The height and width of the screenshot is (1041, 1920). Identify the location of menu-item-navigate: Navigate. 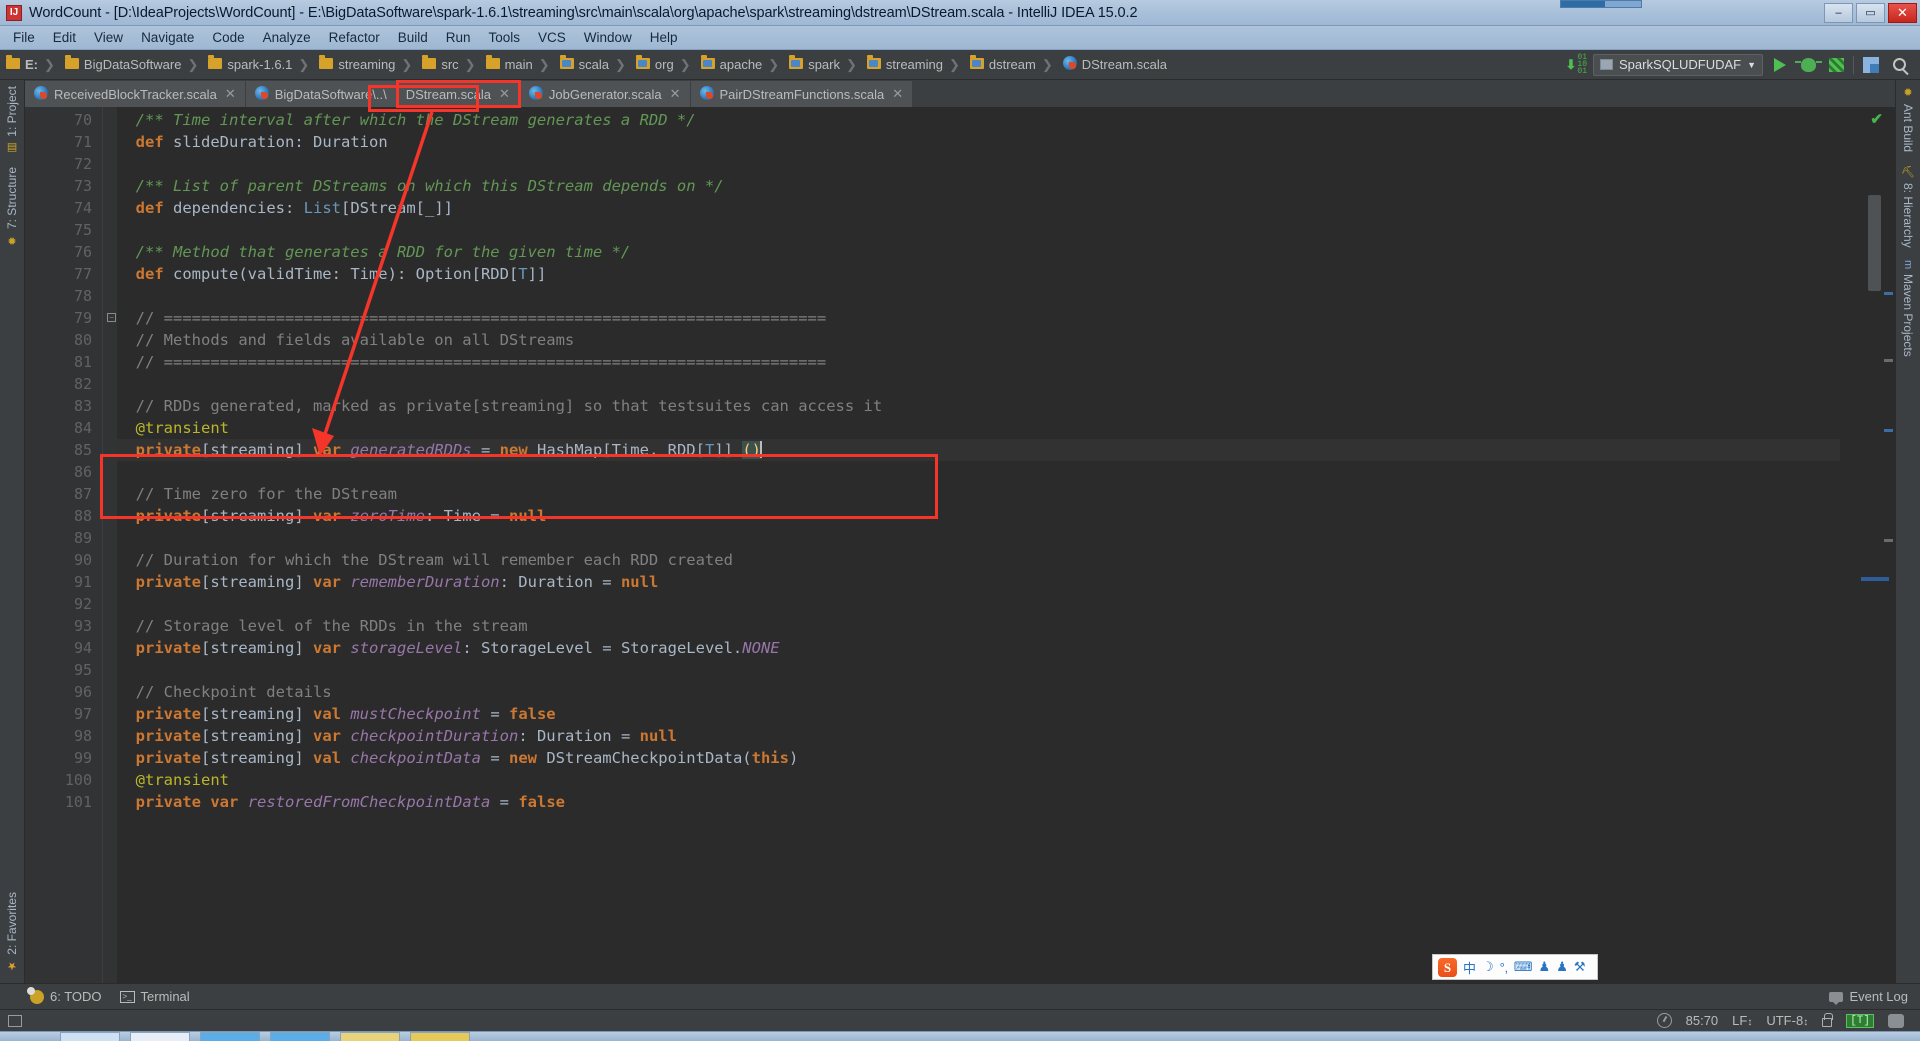
(167, 37).